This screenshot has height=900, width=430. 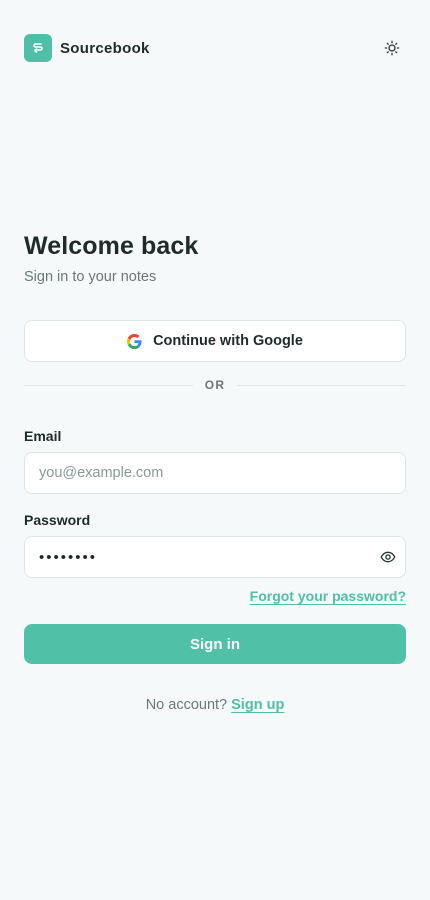 I want to click on or-divider: OR, so click(x=215, y=385).